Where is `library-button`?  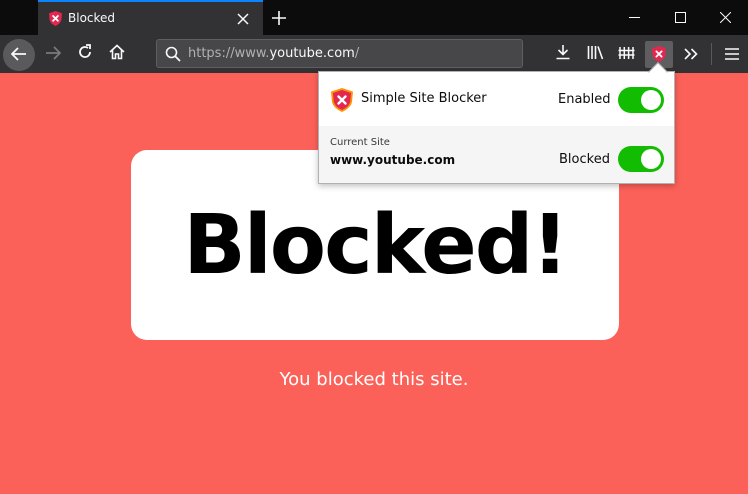
library-button is located at coordinates (595, 54).